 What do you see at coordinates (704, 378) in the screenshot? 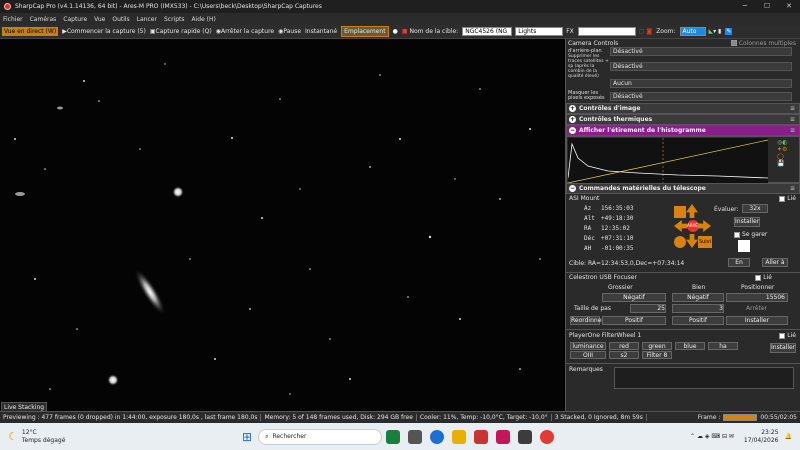
I see `notes-input` at bounding box center [704, 378].